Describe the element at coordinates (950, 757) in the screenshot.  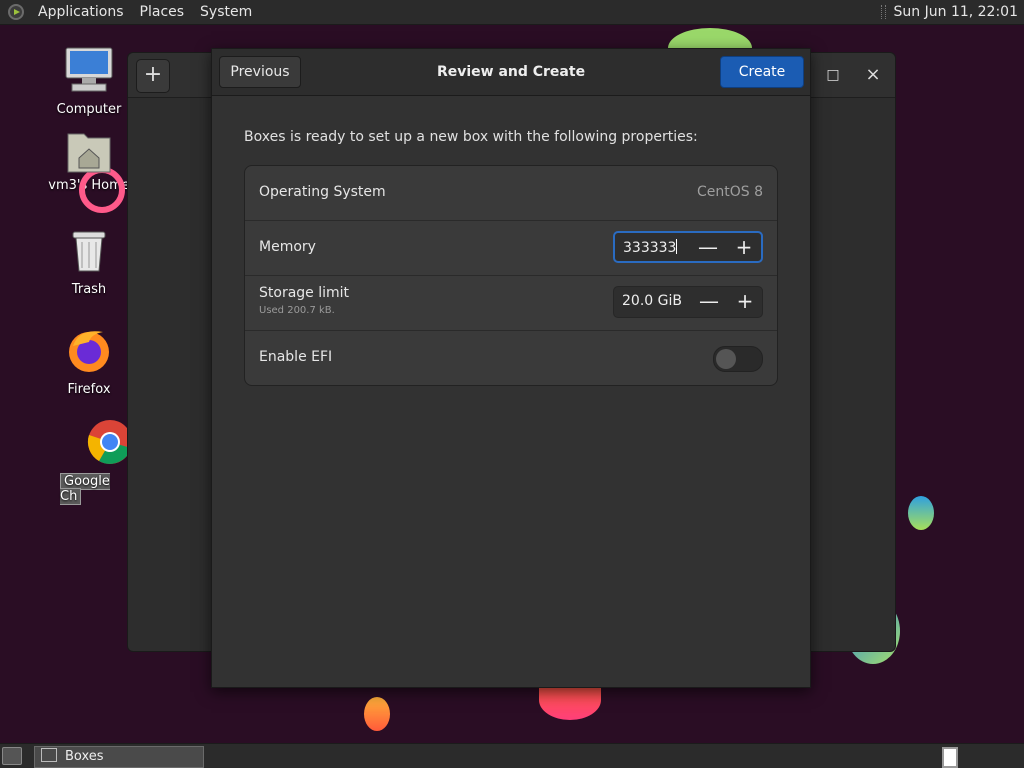
I see `workspace-switcher` at that location.